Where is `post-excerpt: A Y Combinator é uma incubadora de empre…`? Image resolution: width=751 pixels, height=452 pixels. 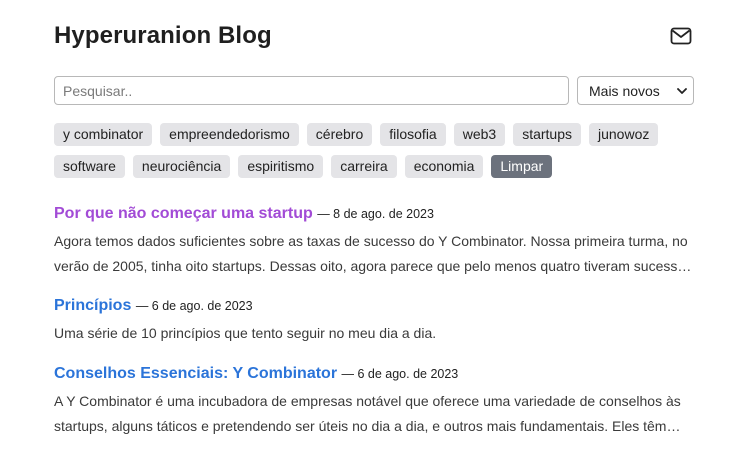
post-excerpt: A Y Combinator é uma incubadora de empre… is located at coordinates (374, 414).